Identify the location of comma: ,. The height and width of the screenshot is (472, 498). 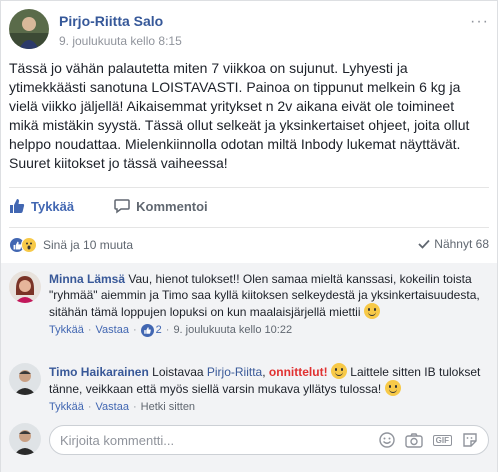
(264, 372).